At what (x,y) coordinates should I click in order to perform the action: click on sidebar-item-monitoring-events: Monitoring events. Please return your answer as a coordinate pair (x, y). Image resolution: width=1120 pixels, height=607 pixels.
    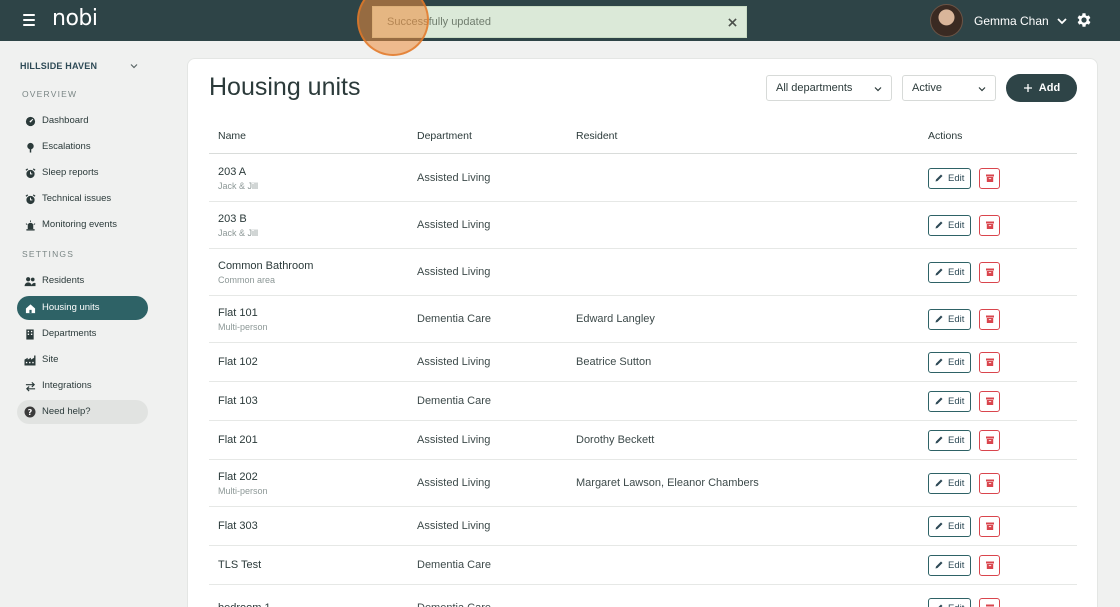
    Looking at the image, I should click on (82, 225).